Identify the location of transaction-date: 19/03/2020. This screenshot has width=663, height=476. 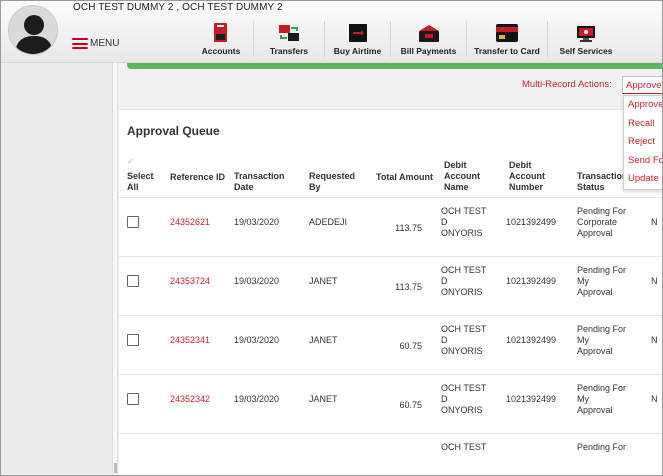
(257, 399).